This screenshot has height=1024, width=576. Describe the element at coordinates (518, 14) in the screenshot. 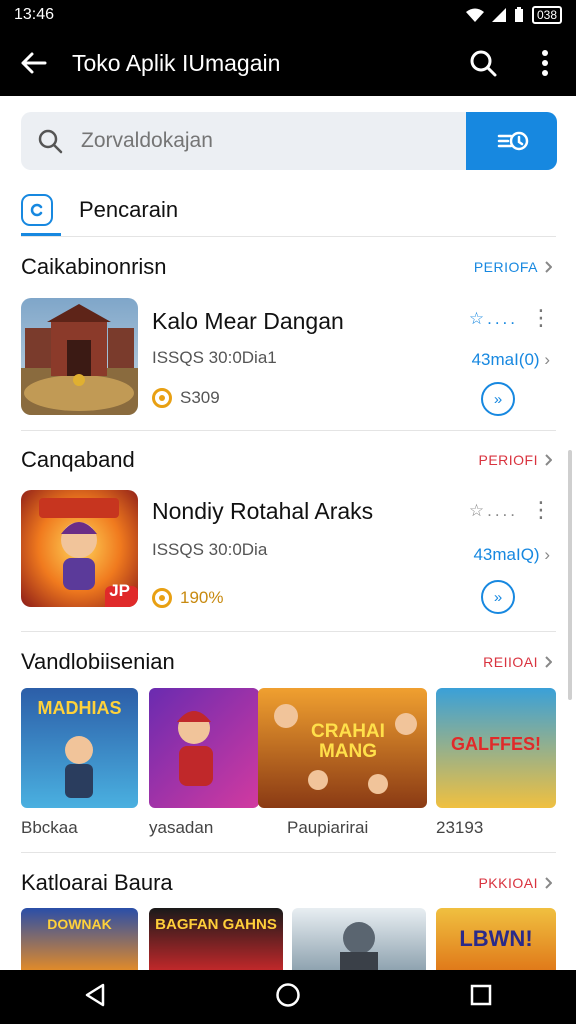

I see `battery-icon` at that location.